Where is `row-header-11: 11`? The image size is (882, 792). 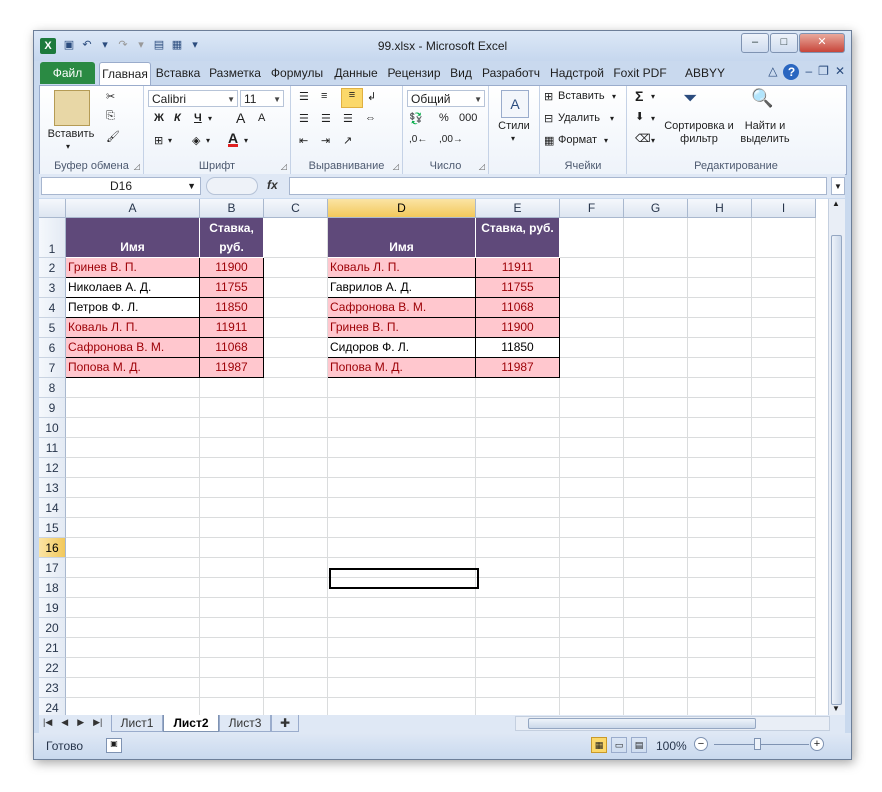 row-header-11: 11 is located at coordinates (52, 448).